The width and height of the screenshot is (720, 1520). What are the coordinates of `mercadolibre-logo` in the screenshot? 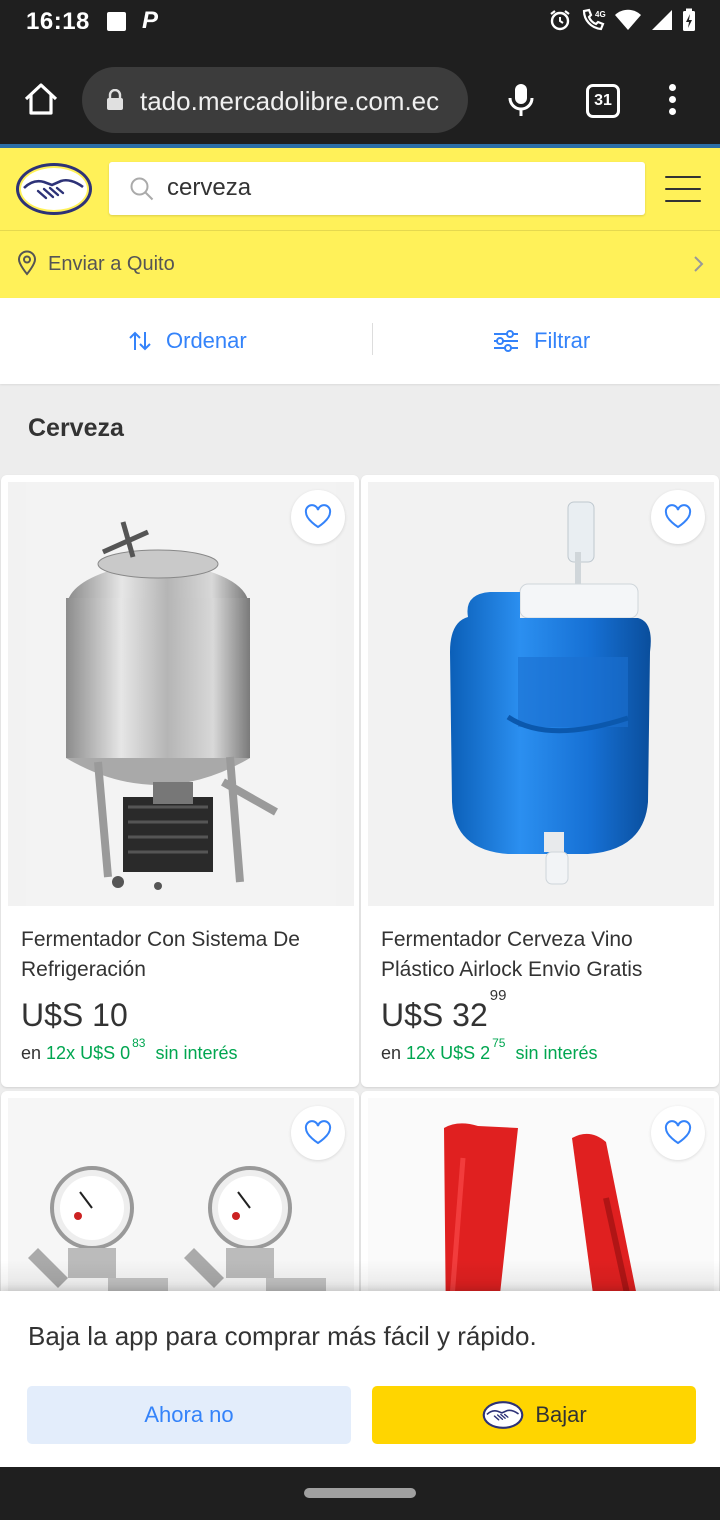 It's located at (54, 189).